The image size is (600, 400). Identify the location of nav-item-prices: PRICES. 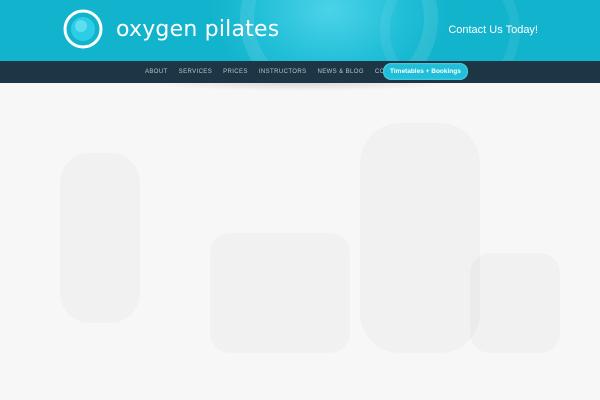
(235, 72).